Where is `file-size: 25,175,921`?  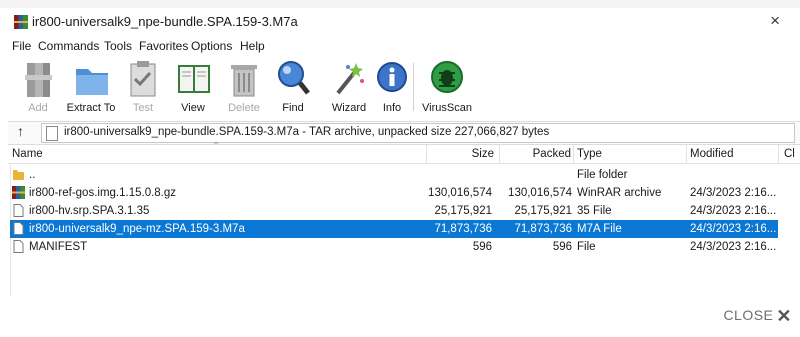 file-size: 25,175,921 is located at coordinates (463, 211).